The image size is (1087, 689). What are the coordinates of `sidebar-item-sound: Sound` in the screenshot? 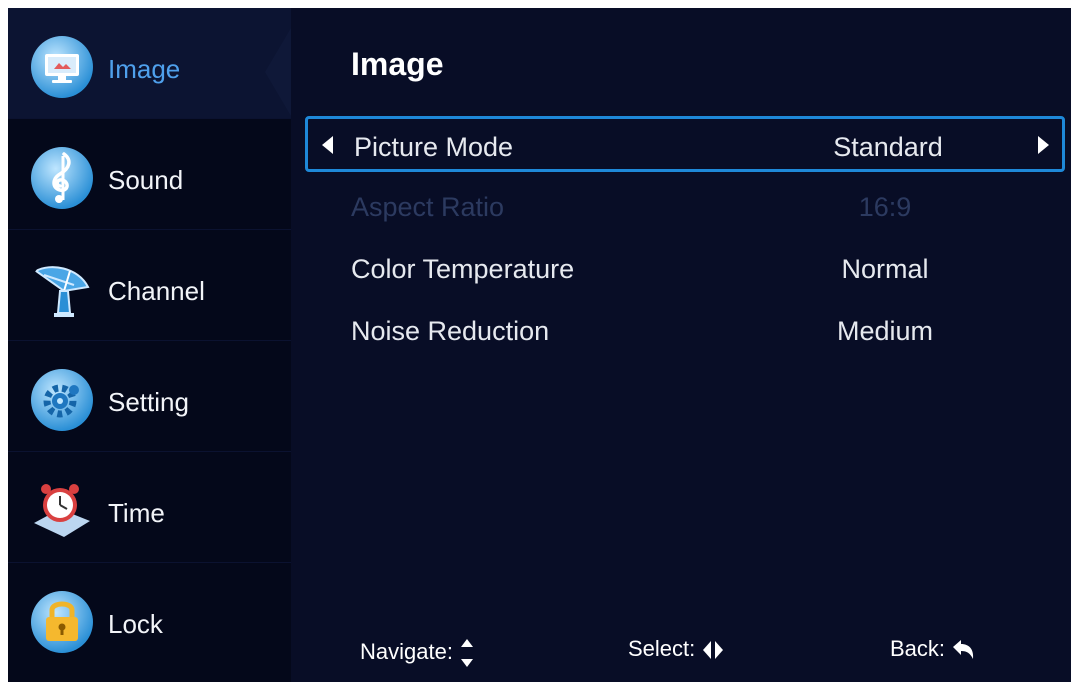 It's located at (149, 174).